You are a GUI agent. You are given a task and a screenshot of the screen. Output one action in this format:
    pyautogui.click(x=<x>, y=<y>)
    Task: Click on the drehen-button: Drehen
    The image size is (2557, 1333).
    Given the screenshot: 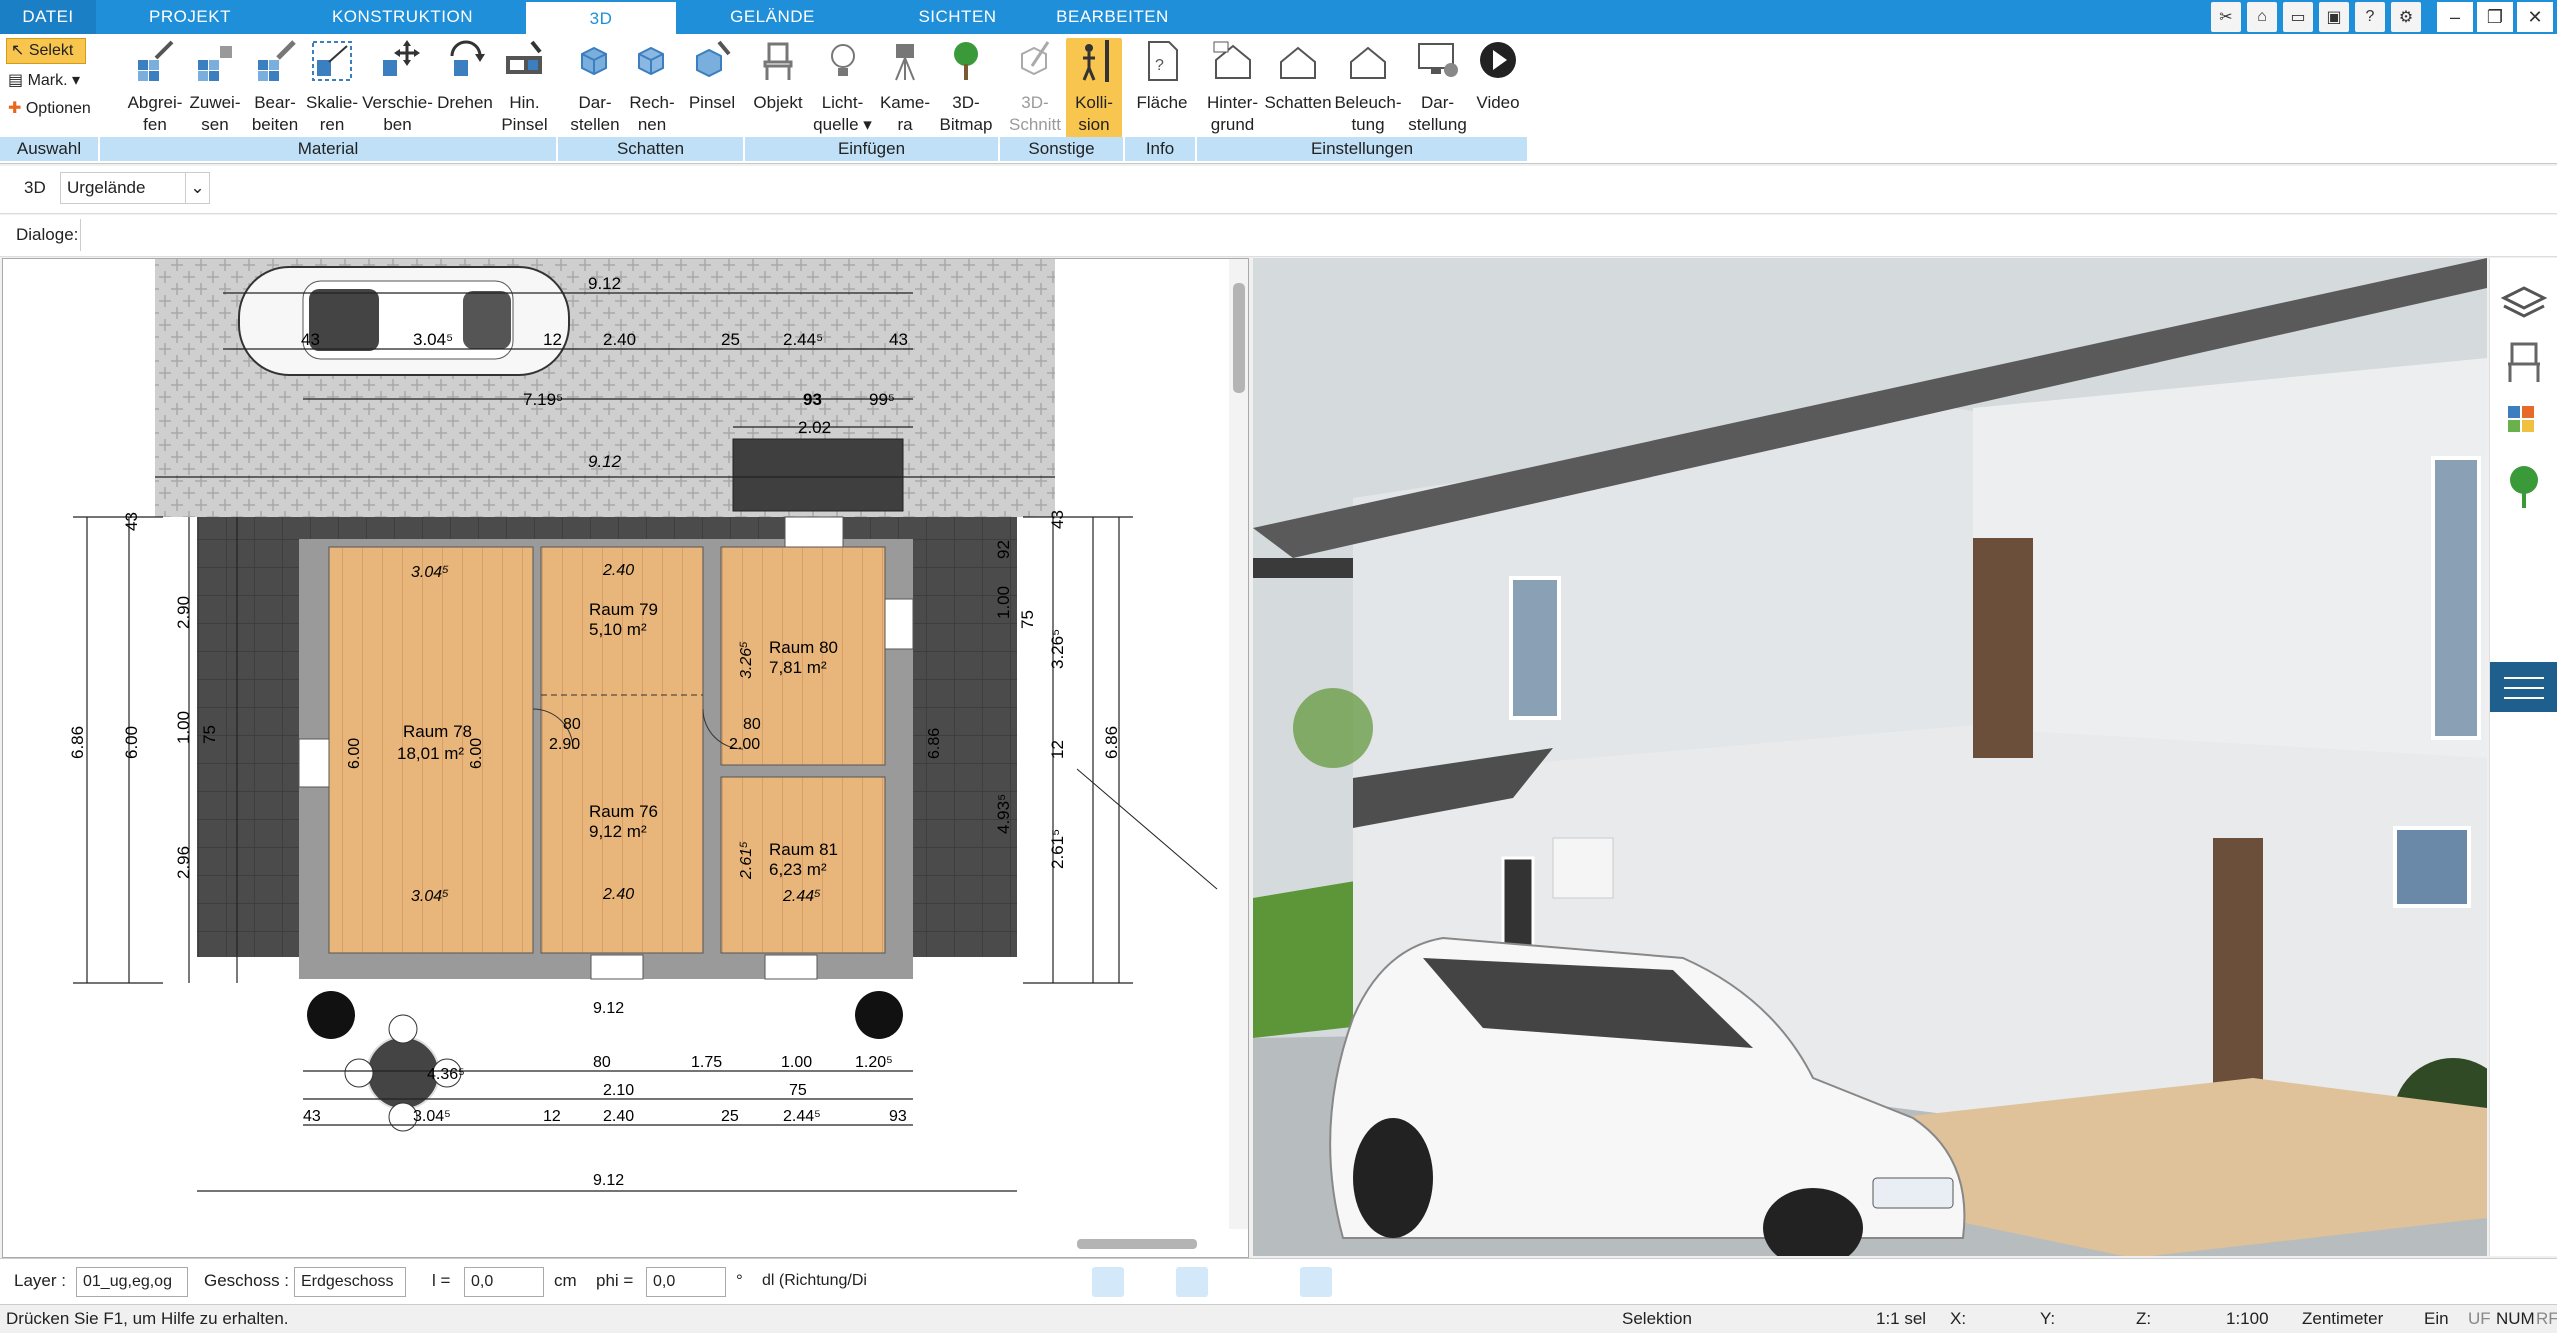 What is the action you would take?
    pyautogui.click(x=465, y=88)
    